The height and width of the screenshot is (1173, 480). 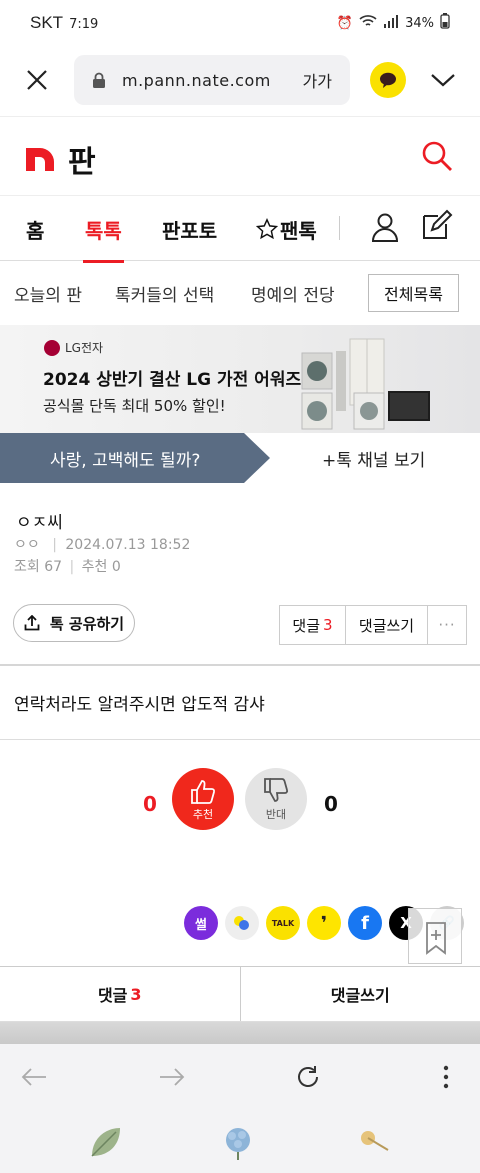 I want to click on upvote-label: 추천, so click(x=203, y=814).